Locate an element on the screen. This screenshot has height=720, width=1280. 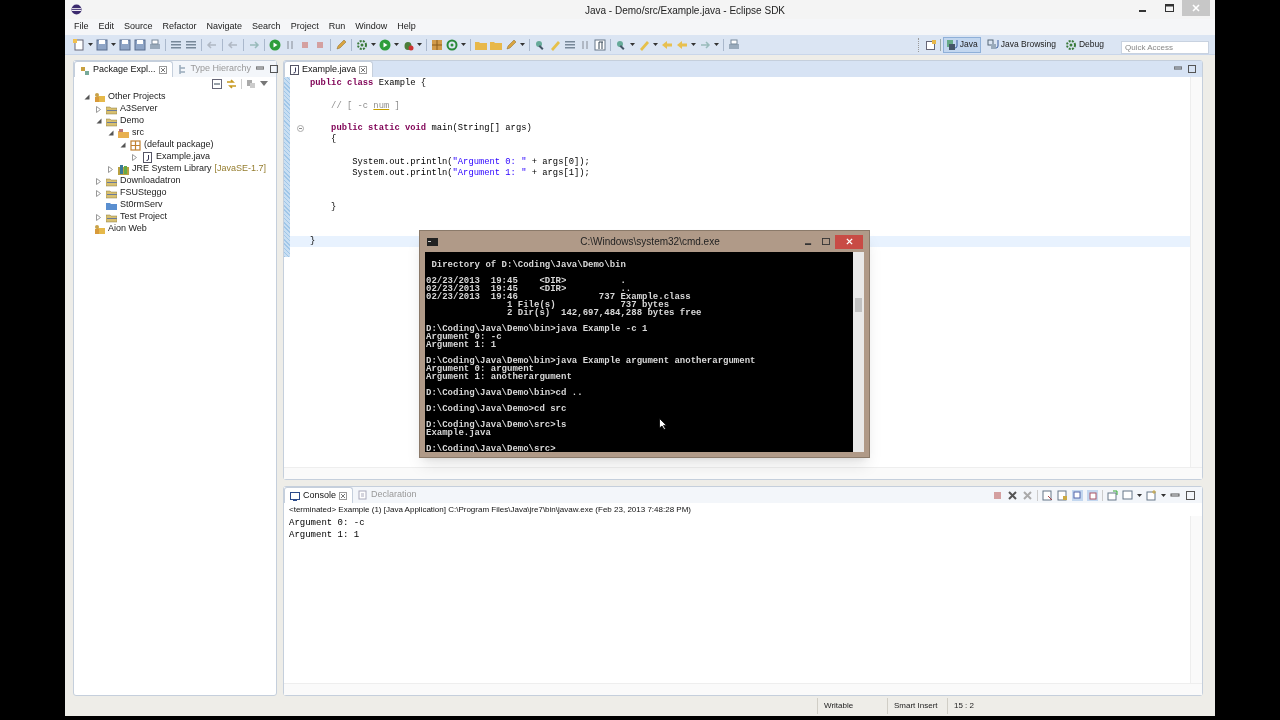
collapse-all-icon is located at coordinates (217, 84).